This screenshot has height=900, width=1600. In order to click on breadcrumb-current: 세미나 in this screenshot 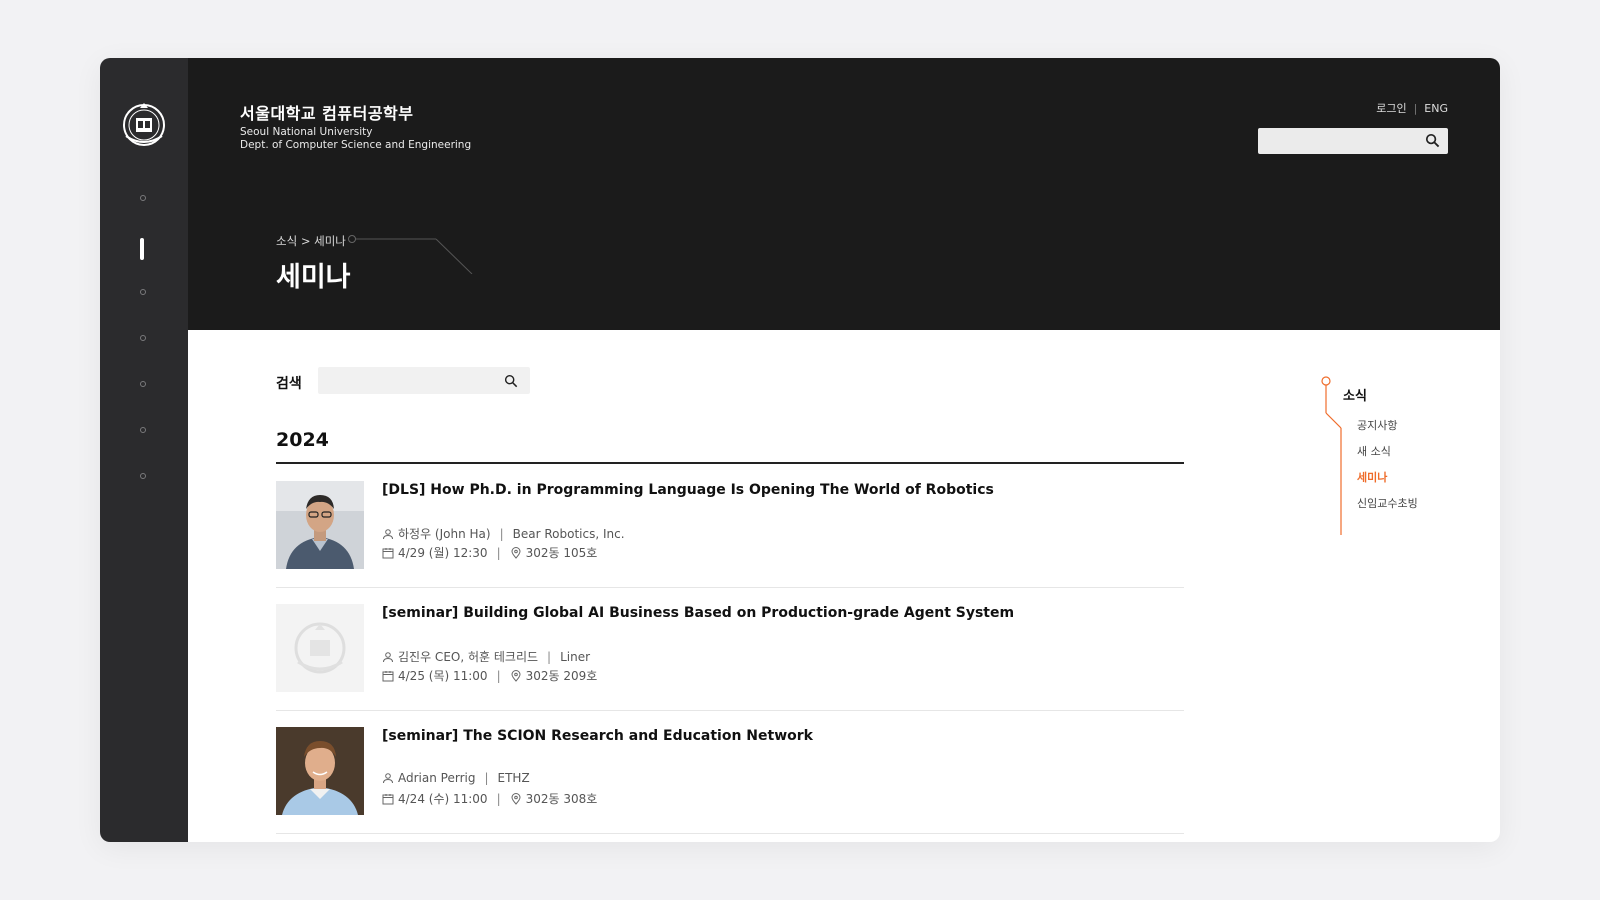, I will do `click(330, 241)`.